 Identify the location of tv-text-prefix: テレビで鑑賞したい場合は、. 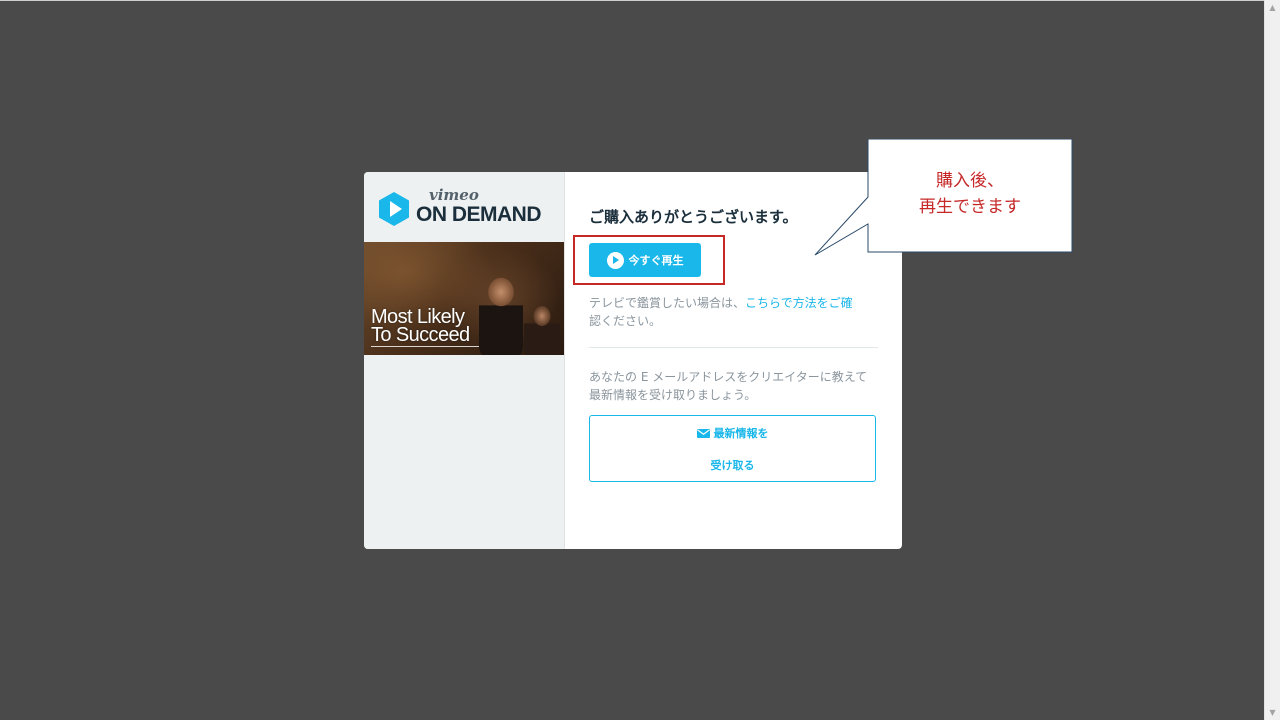
(667, 303).